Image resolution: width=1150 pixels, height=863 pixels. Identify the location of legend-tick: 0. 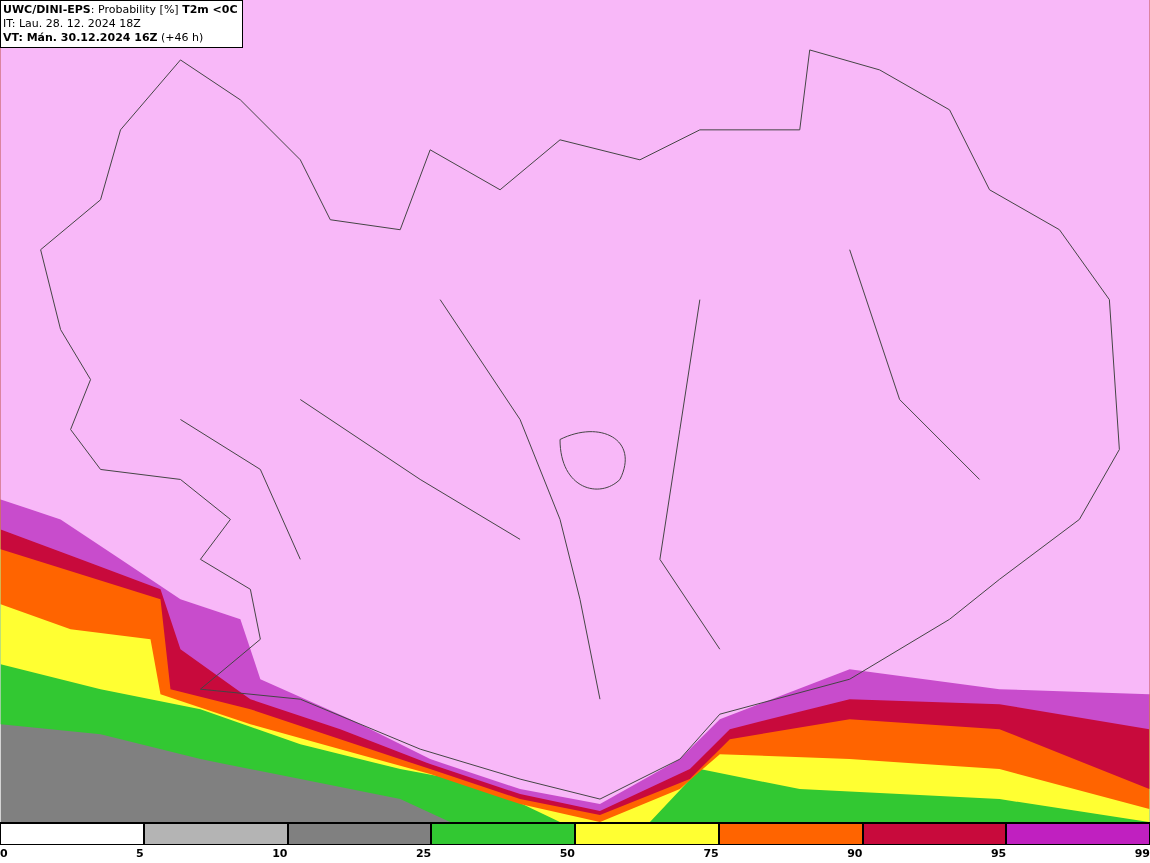
(4, 854).